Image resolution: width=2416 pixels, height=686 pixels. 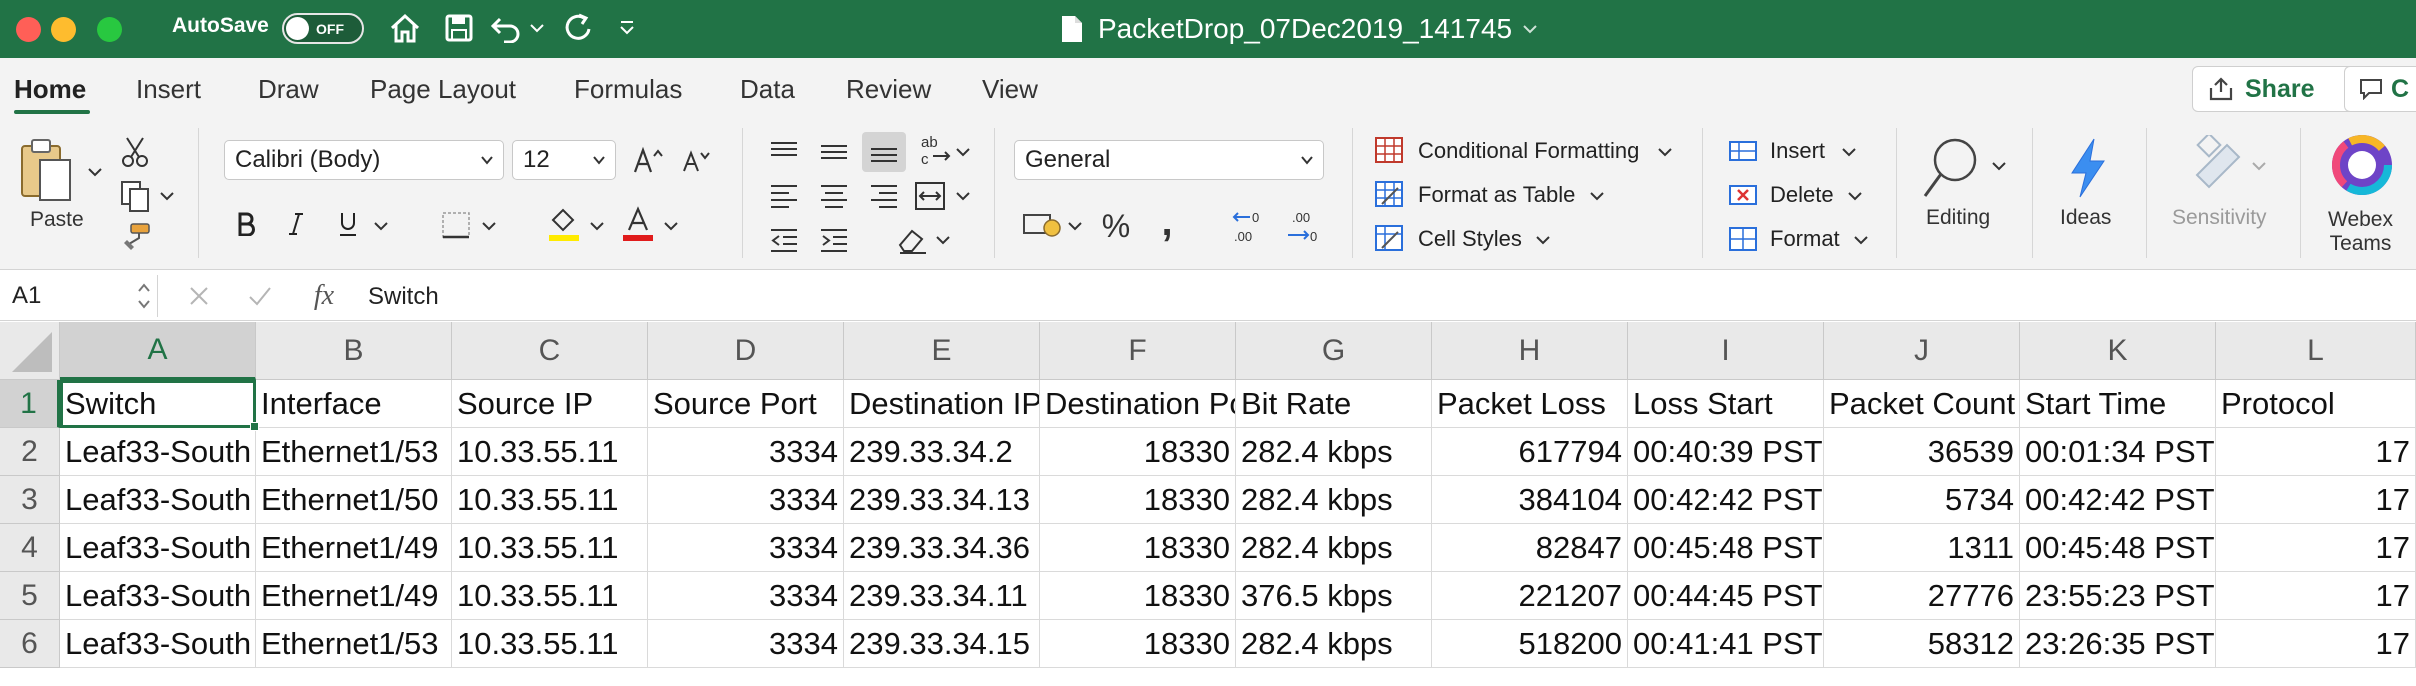 What do you see at coordinates (2360, 232) in the screenshot?
I see `webex-teams-button: Webex Teams` at bounding box center [2360, 232].